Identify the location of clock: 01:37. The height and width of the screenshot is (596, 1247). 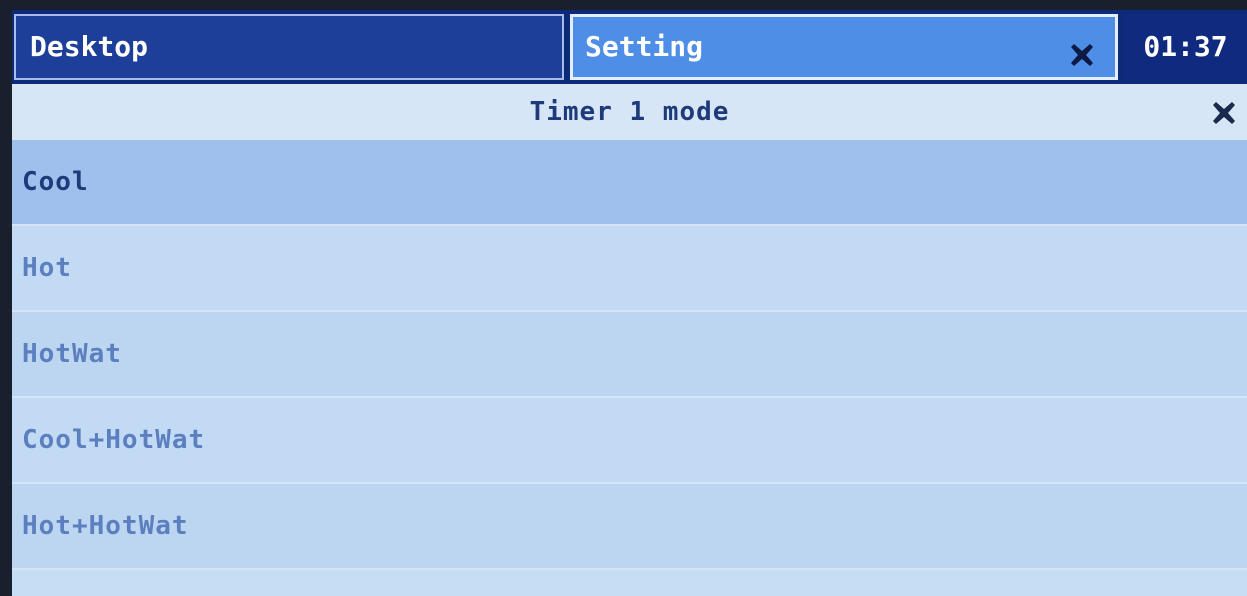
(1185, 47).